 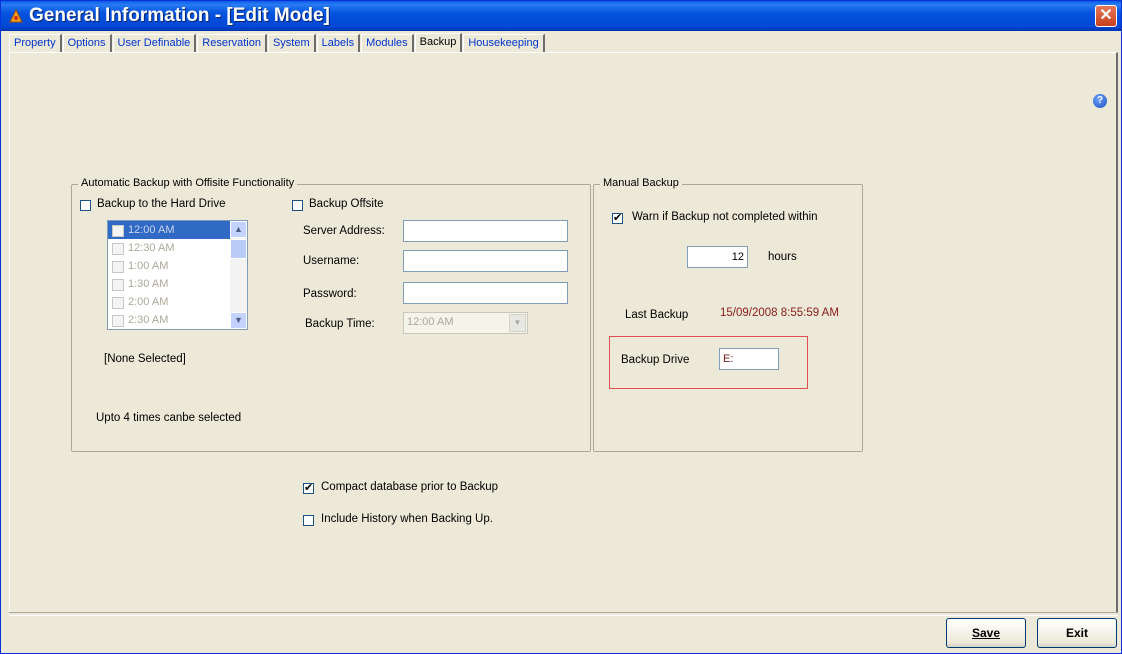 I want to click on tab-housekeeping: Housekeeping, so click(x=504, y=43).